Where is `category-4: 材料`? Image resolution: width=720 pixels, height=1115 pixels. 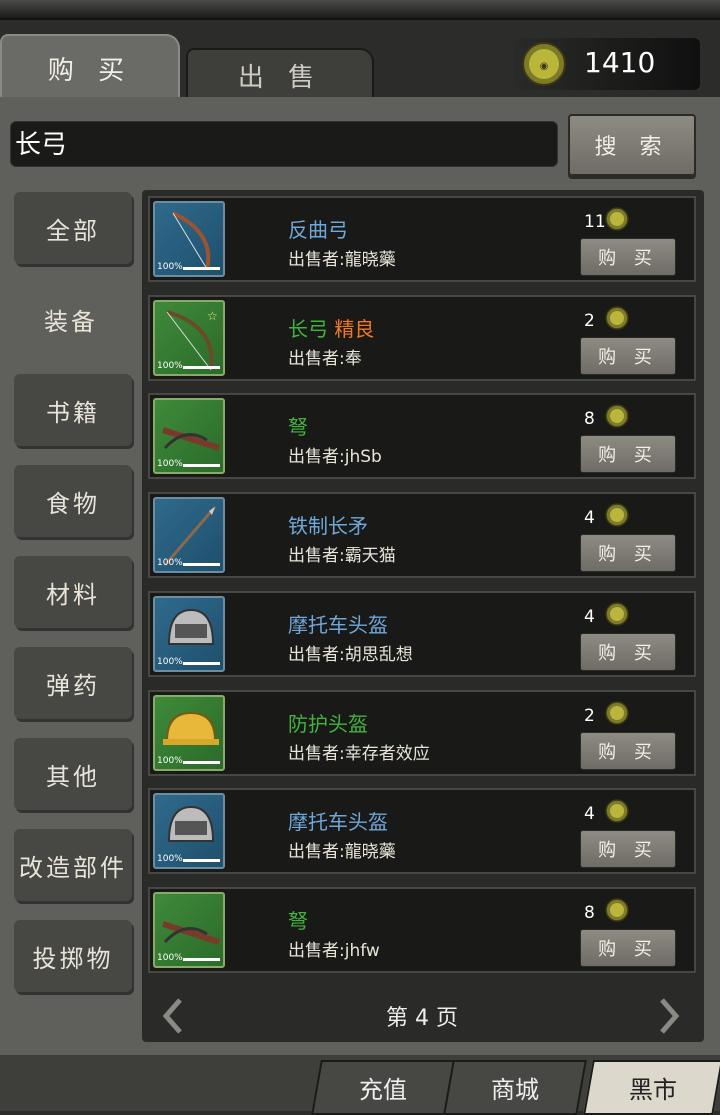
category-4: 材料 is located at coordinates (73, 592).